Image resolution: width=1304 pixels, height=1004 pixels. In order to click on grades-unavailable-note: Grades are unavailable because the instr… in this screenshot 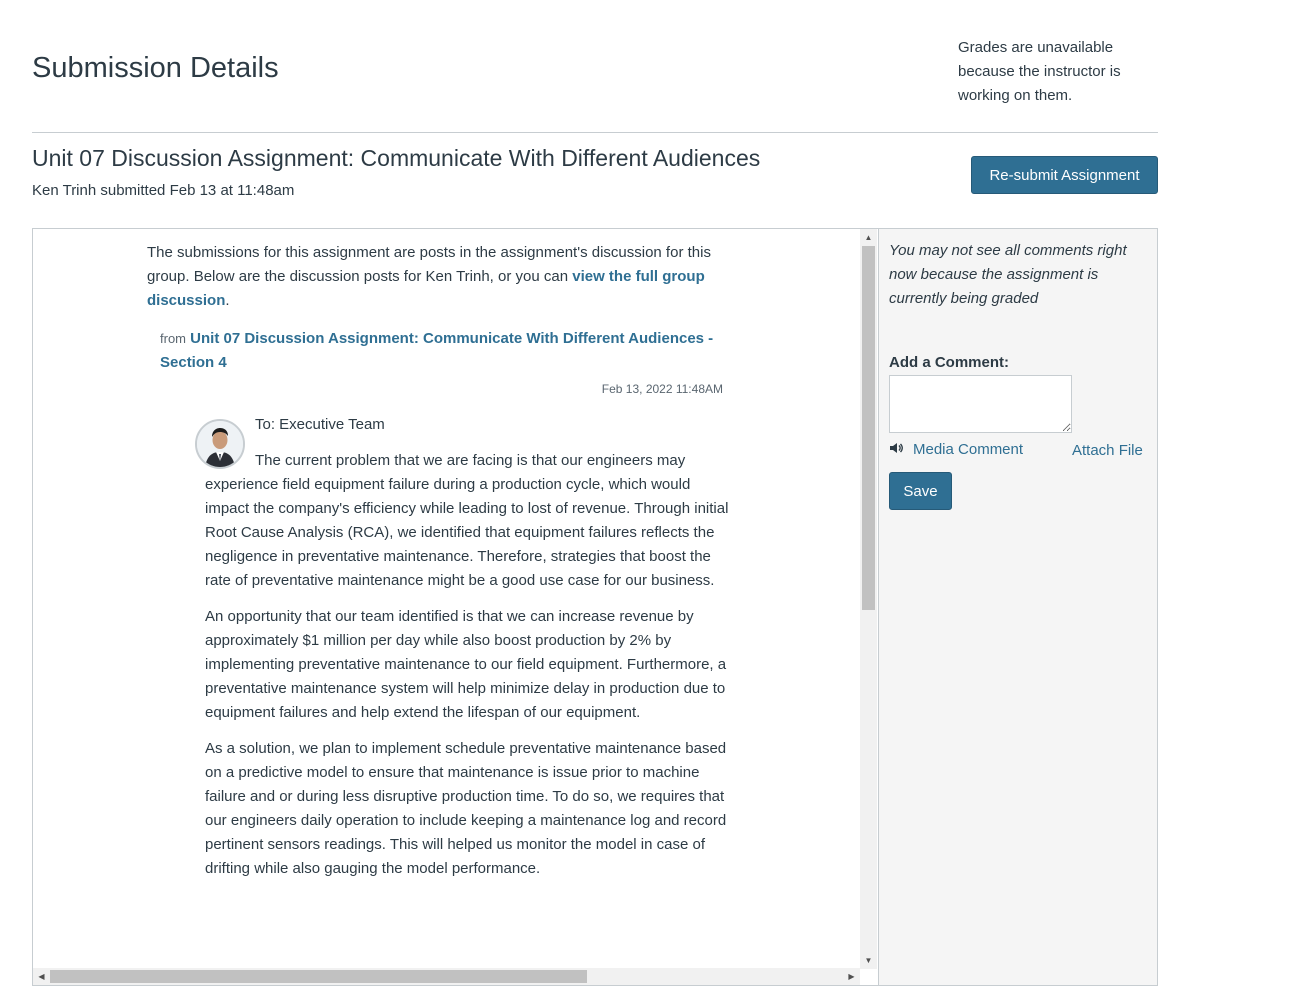, I will do `click(1039, 71)`.